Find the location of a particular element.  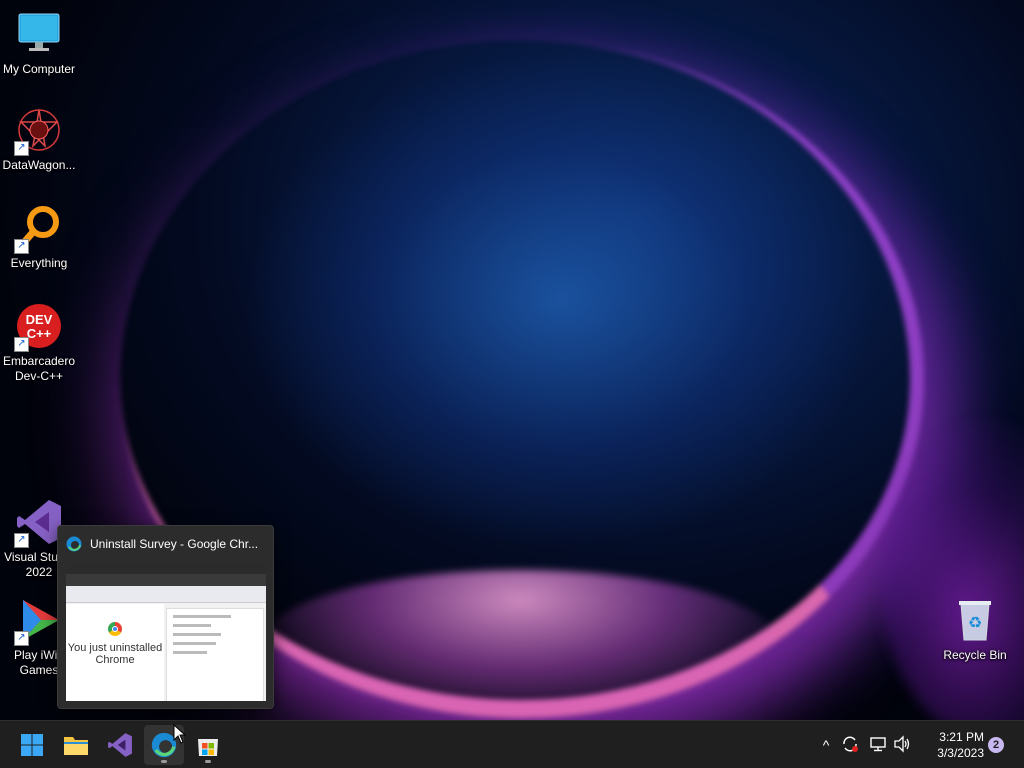

volume-icon is located at coordinates (902, 745).